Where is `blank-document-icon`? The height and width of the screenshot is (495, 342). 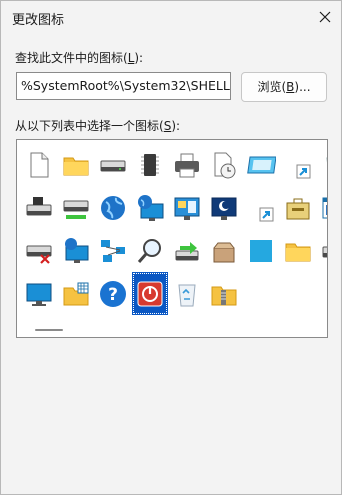 blank-document-icon is located at coordinates (39, 164).